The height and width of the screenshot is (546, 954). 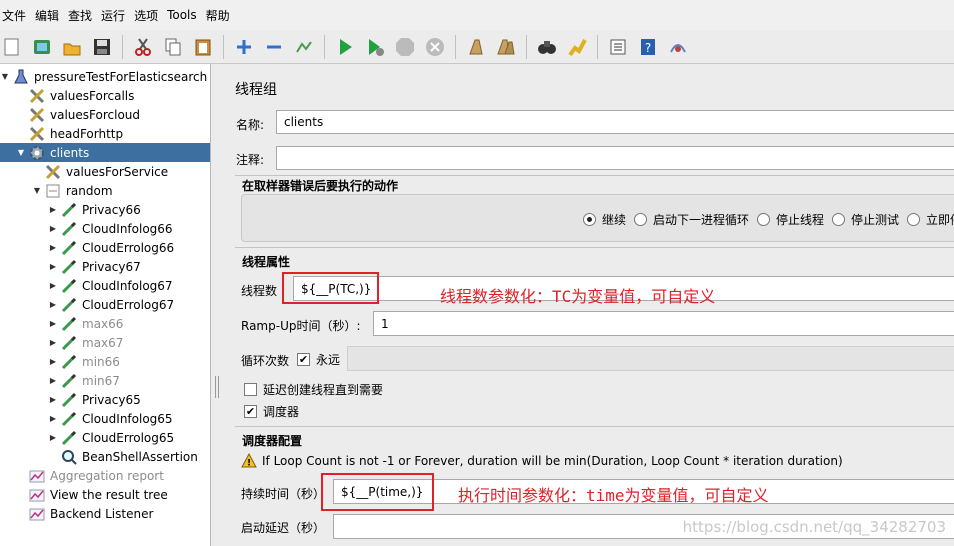 I want to click on rampup-field: 1, so click(x=663, y=323).